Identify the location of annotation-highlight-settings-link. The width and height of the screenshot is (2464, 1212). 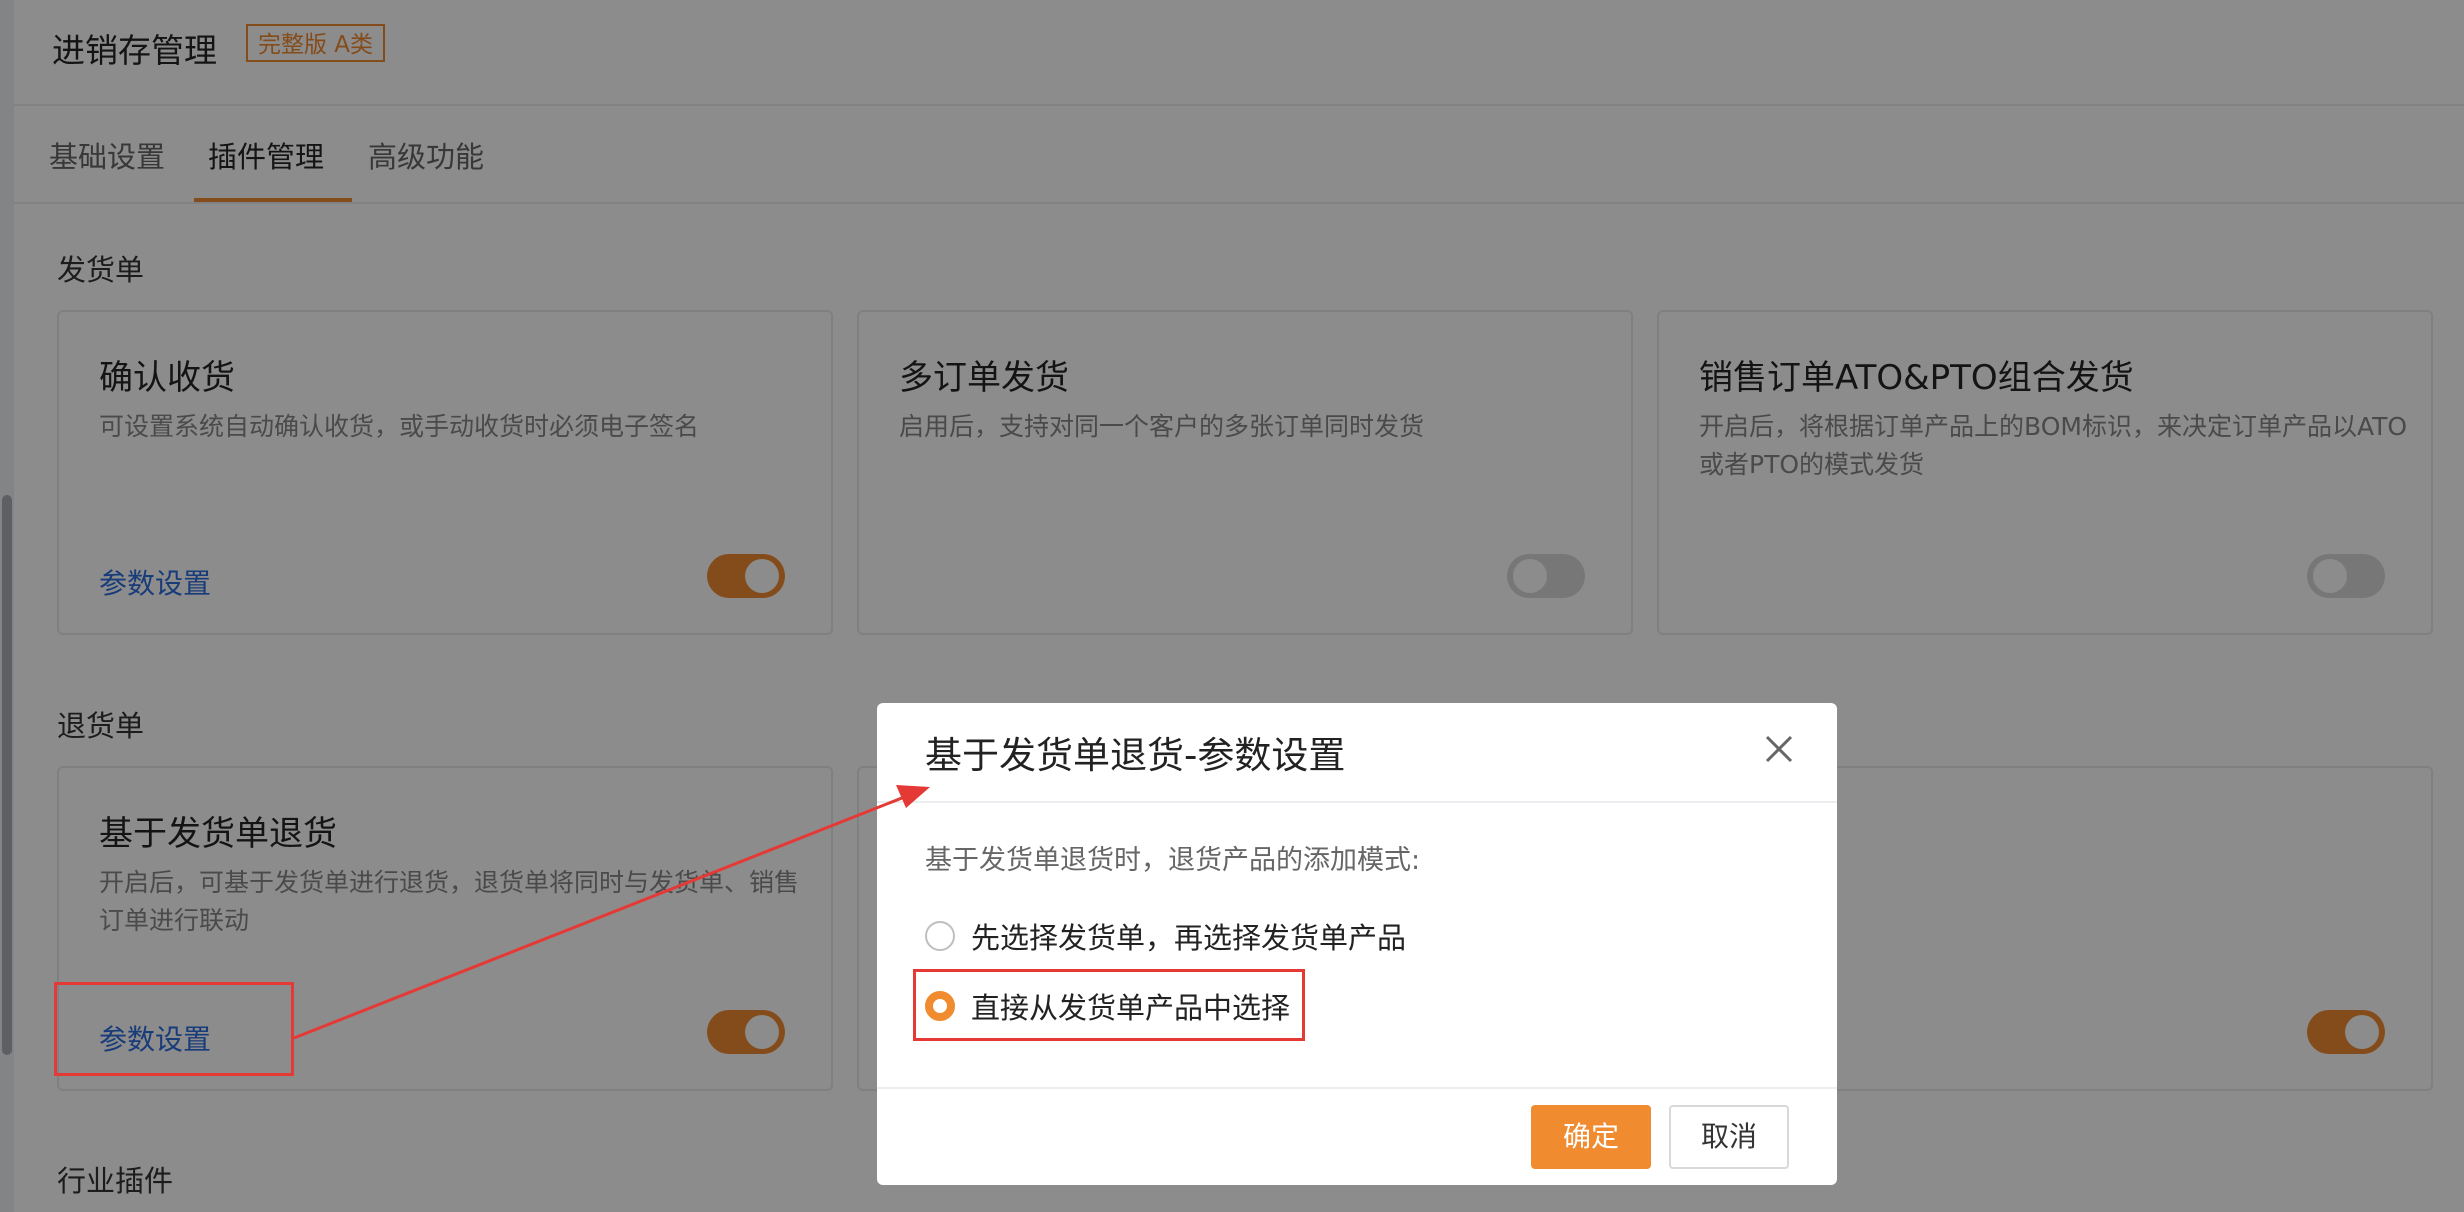
(174, 1029).